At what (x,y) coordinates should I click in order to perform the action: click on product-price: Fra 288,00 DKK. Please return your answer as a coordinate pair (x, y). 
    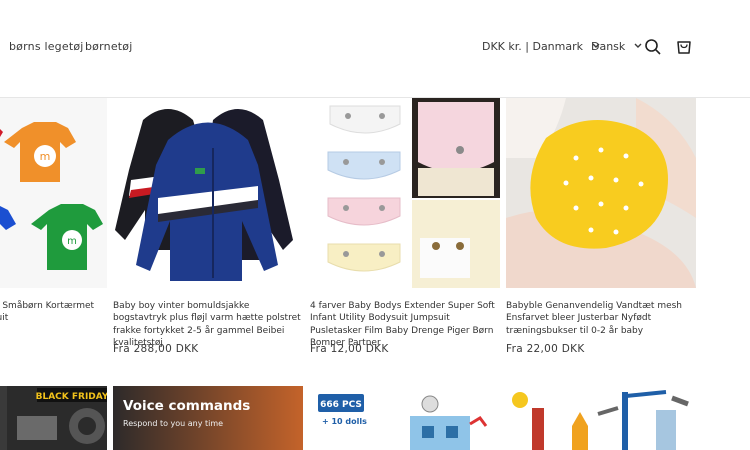
    Looking at the image, I should click on (156, 349).